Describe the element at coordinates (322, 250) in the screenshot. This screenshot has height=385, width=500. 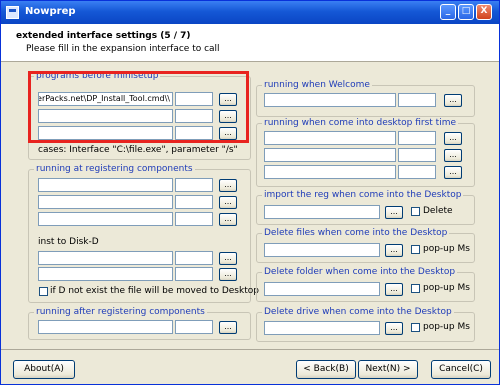
I see `delete-files-field` at that location.